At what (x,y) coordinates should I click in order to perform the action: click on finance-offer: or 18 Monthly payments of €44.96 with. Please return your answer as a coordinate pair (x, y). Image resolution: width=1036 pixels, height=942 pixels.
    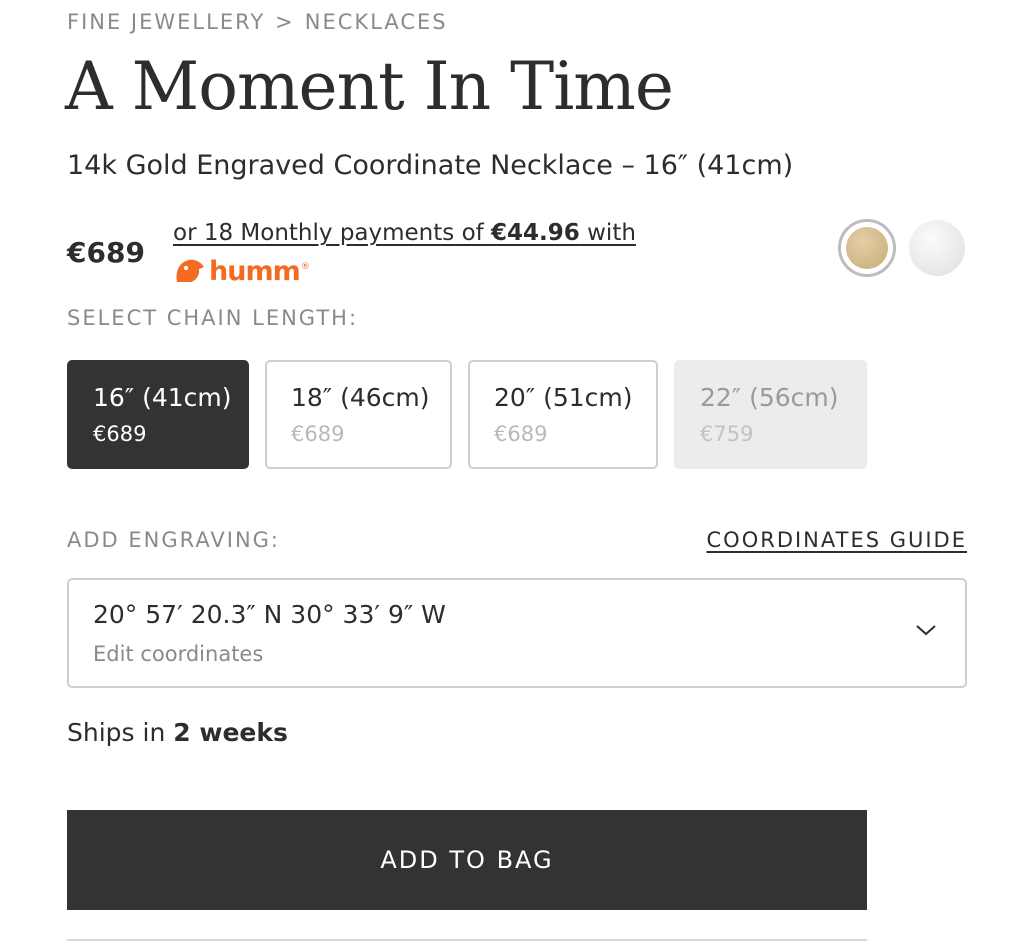
    Looking at the image, I should click on (404, 233).